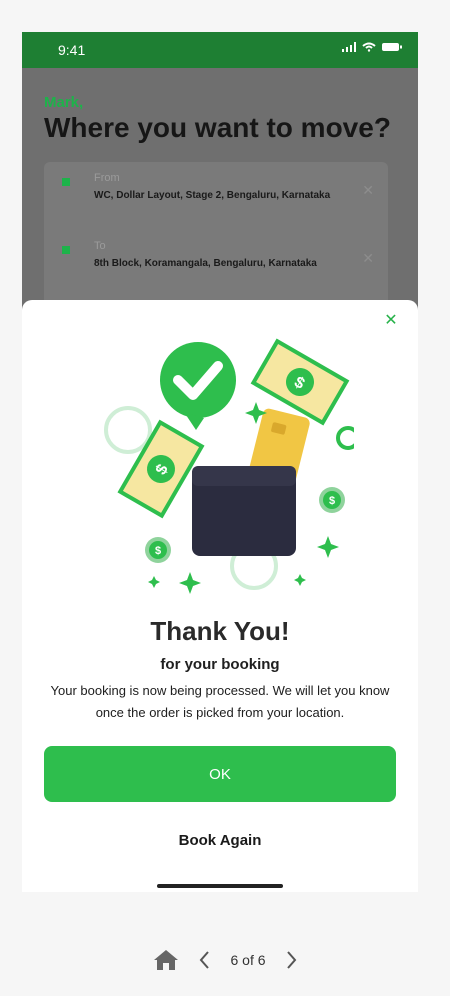  Describe the element at coordinates (128, 430) in the screenshot. I see `deco-circle-left` at that location.